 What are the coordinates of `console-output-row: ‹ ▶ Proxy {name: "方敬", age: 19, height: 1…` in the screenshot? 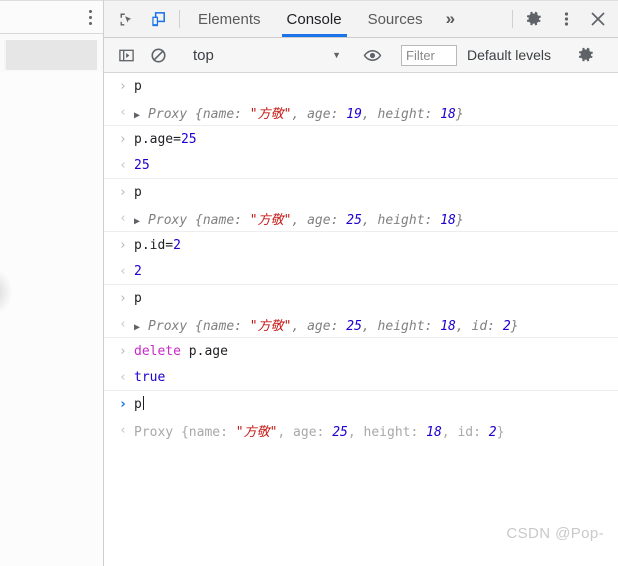 It's located at (361, 112).